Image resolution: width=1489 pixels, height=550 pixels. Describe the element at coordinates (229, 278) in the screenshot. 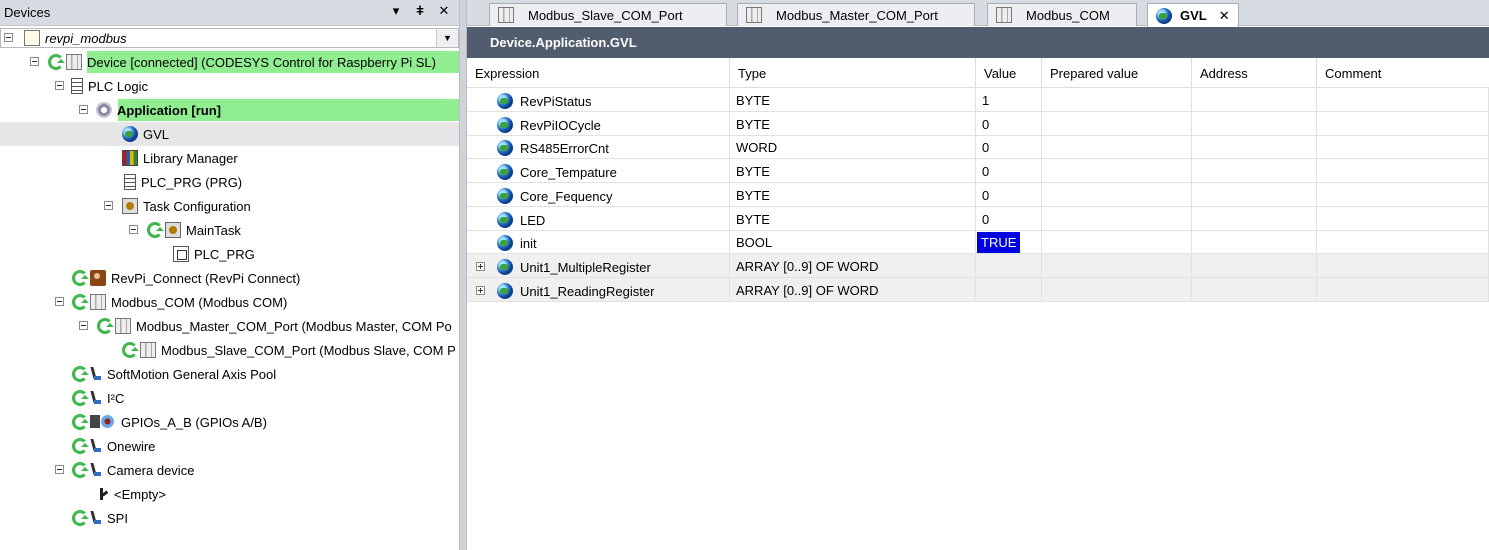

I see `tree-item-revpi-connect: RevPi_Connect (RevPi Connect)` at that location.